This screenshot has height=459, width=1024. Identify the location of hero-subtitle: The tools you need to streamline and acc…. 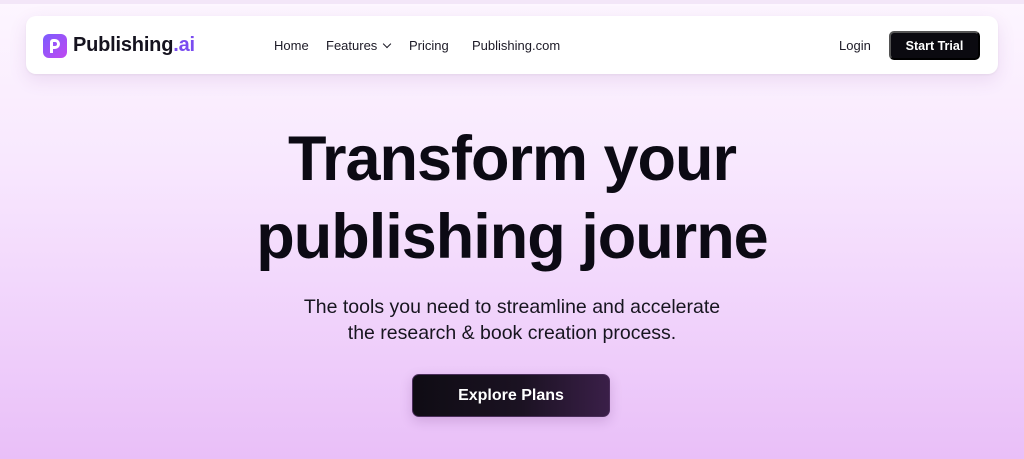
(512, 320).